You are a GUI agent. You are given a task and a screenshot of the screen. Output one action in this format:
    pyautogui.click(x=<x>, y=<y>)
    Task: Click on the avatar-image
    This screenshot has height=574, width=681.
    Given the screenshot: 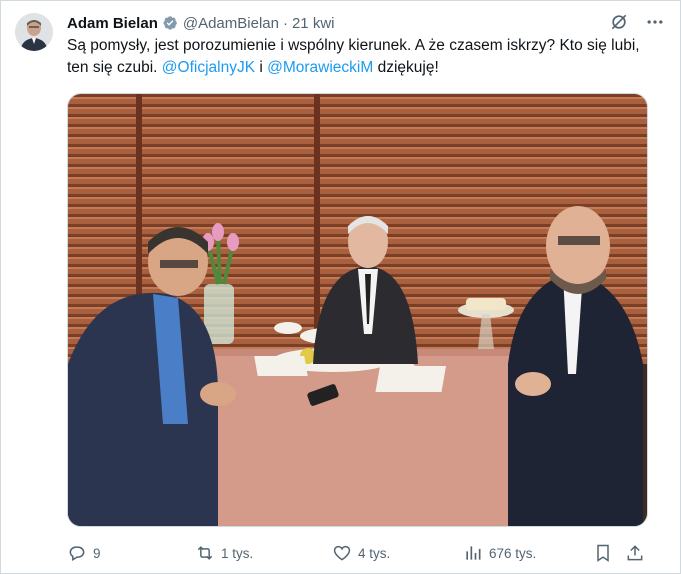 What is the action you would take?
    pyautogui.click(x=34, y=32)
    